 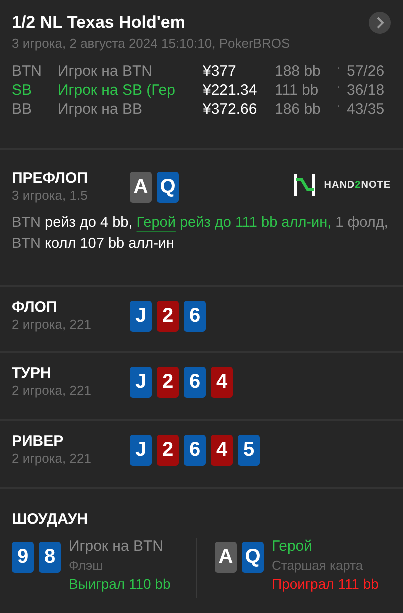 I want to click on next-button, so click(x=380, y=23).